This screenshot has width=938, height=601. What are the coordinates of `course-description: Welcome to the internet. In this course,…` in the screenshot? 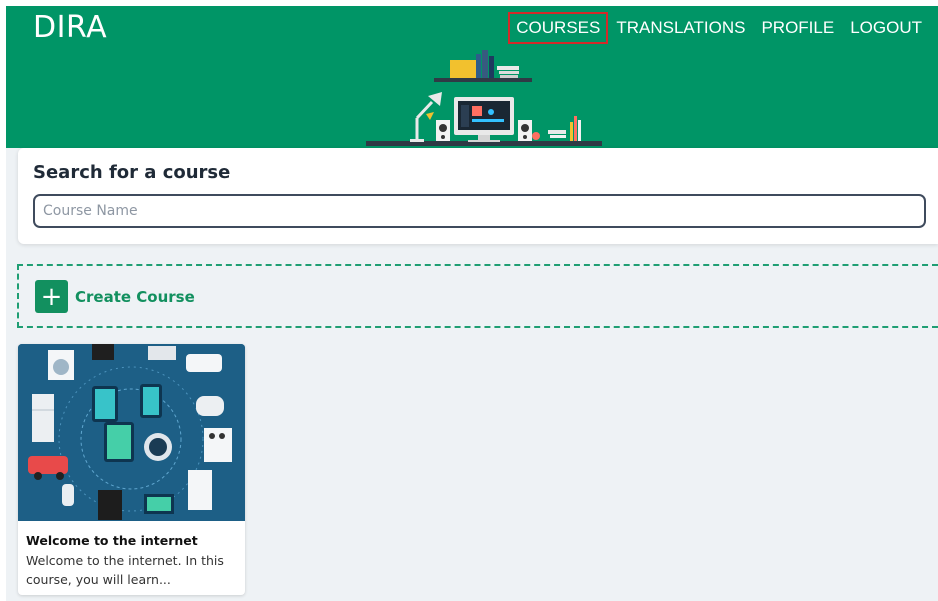 It's located at (125, 570).